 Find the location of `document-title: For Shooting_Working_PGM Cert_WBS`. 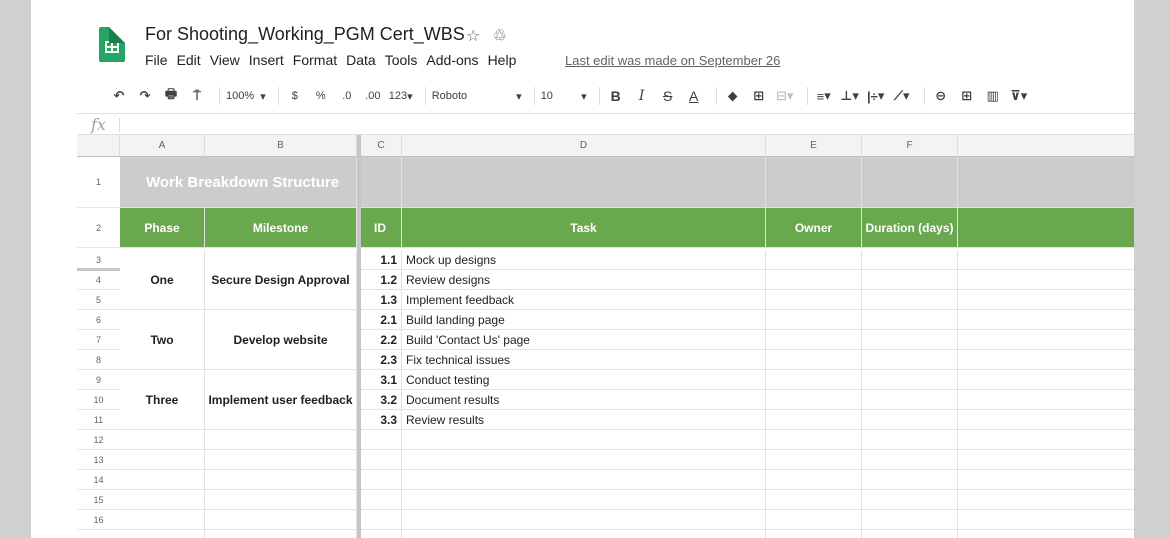

document-title: For Shooting_Working_PGM Cert_WBS is located at coordinates (305, 34).